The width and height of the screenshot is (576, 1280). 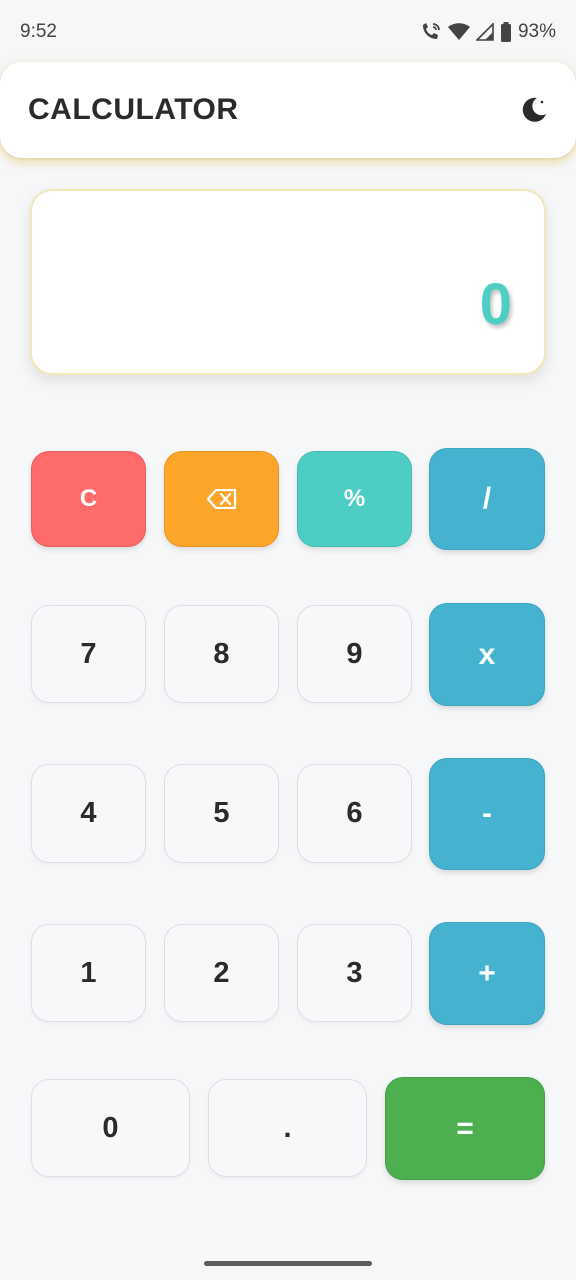 I want to click on digit-2-button: 2, so click(x=221, y=973).